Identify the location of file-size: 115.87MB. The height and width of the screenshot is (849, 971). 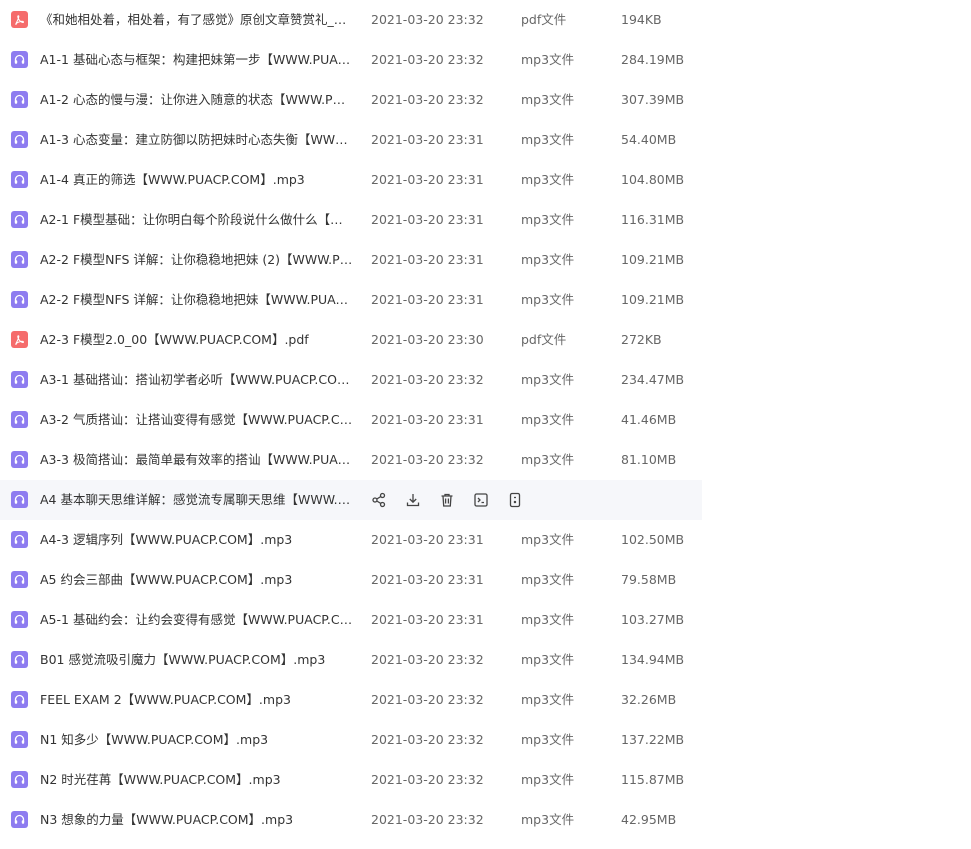
(653, 779).